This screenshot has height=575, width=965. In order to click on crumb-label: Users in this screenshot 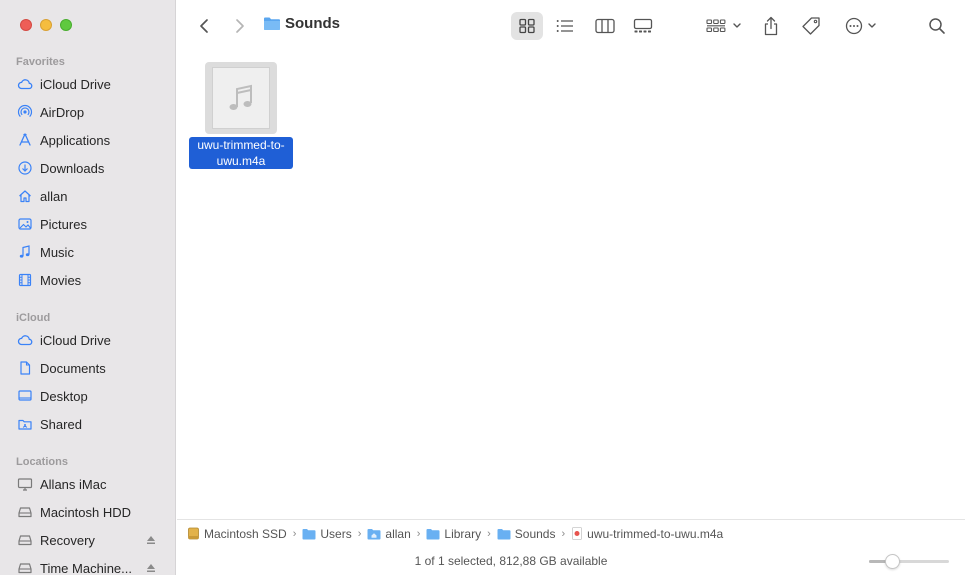, I will do `click(336, 533)`.